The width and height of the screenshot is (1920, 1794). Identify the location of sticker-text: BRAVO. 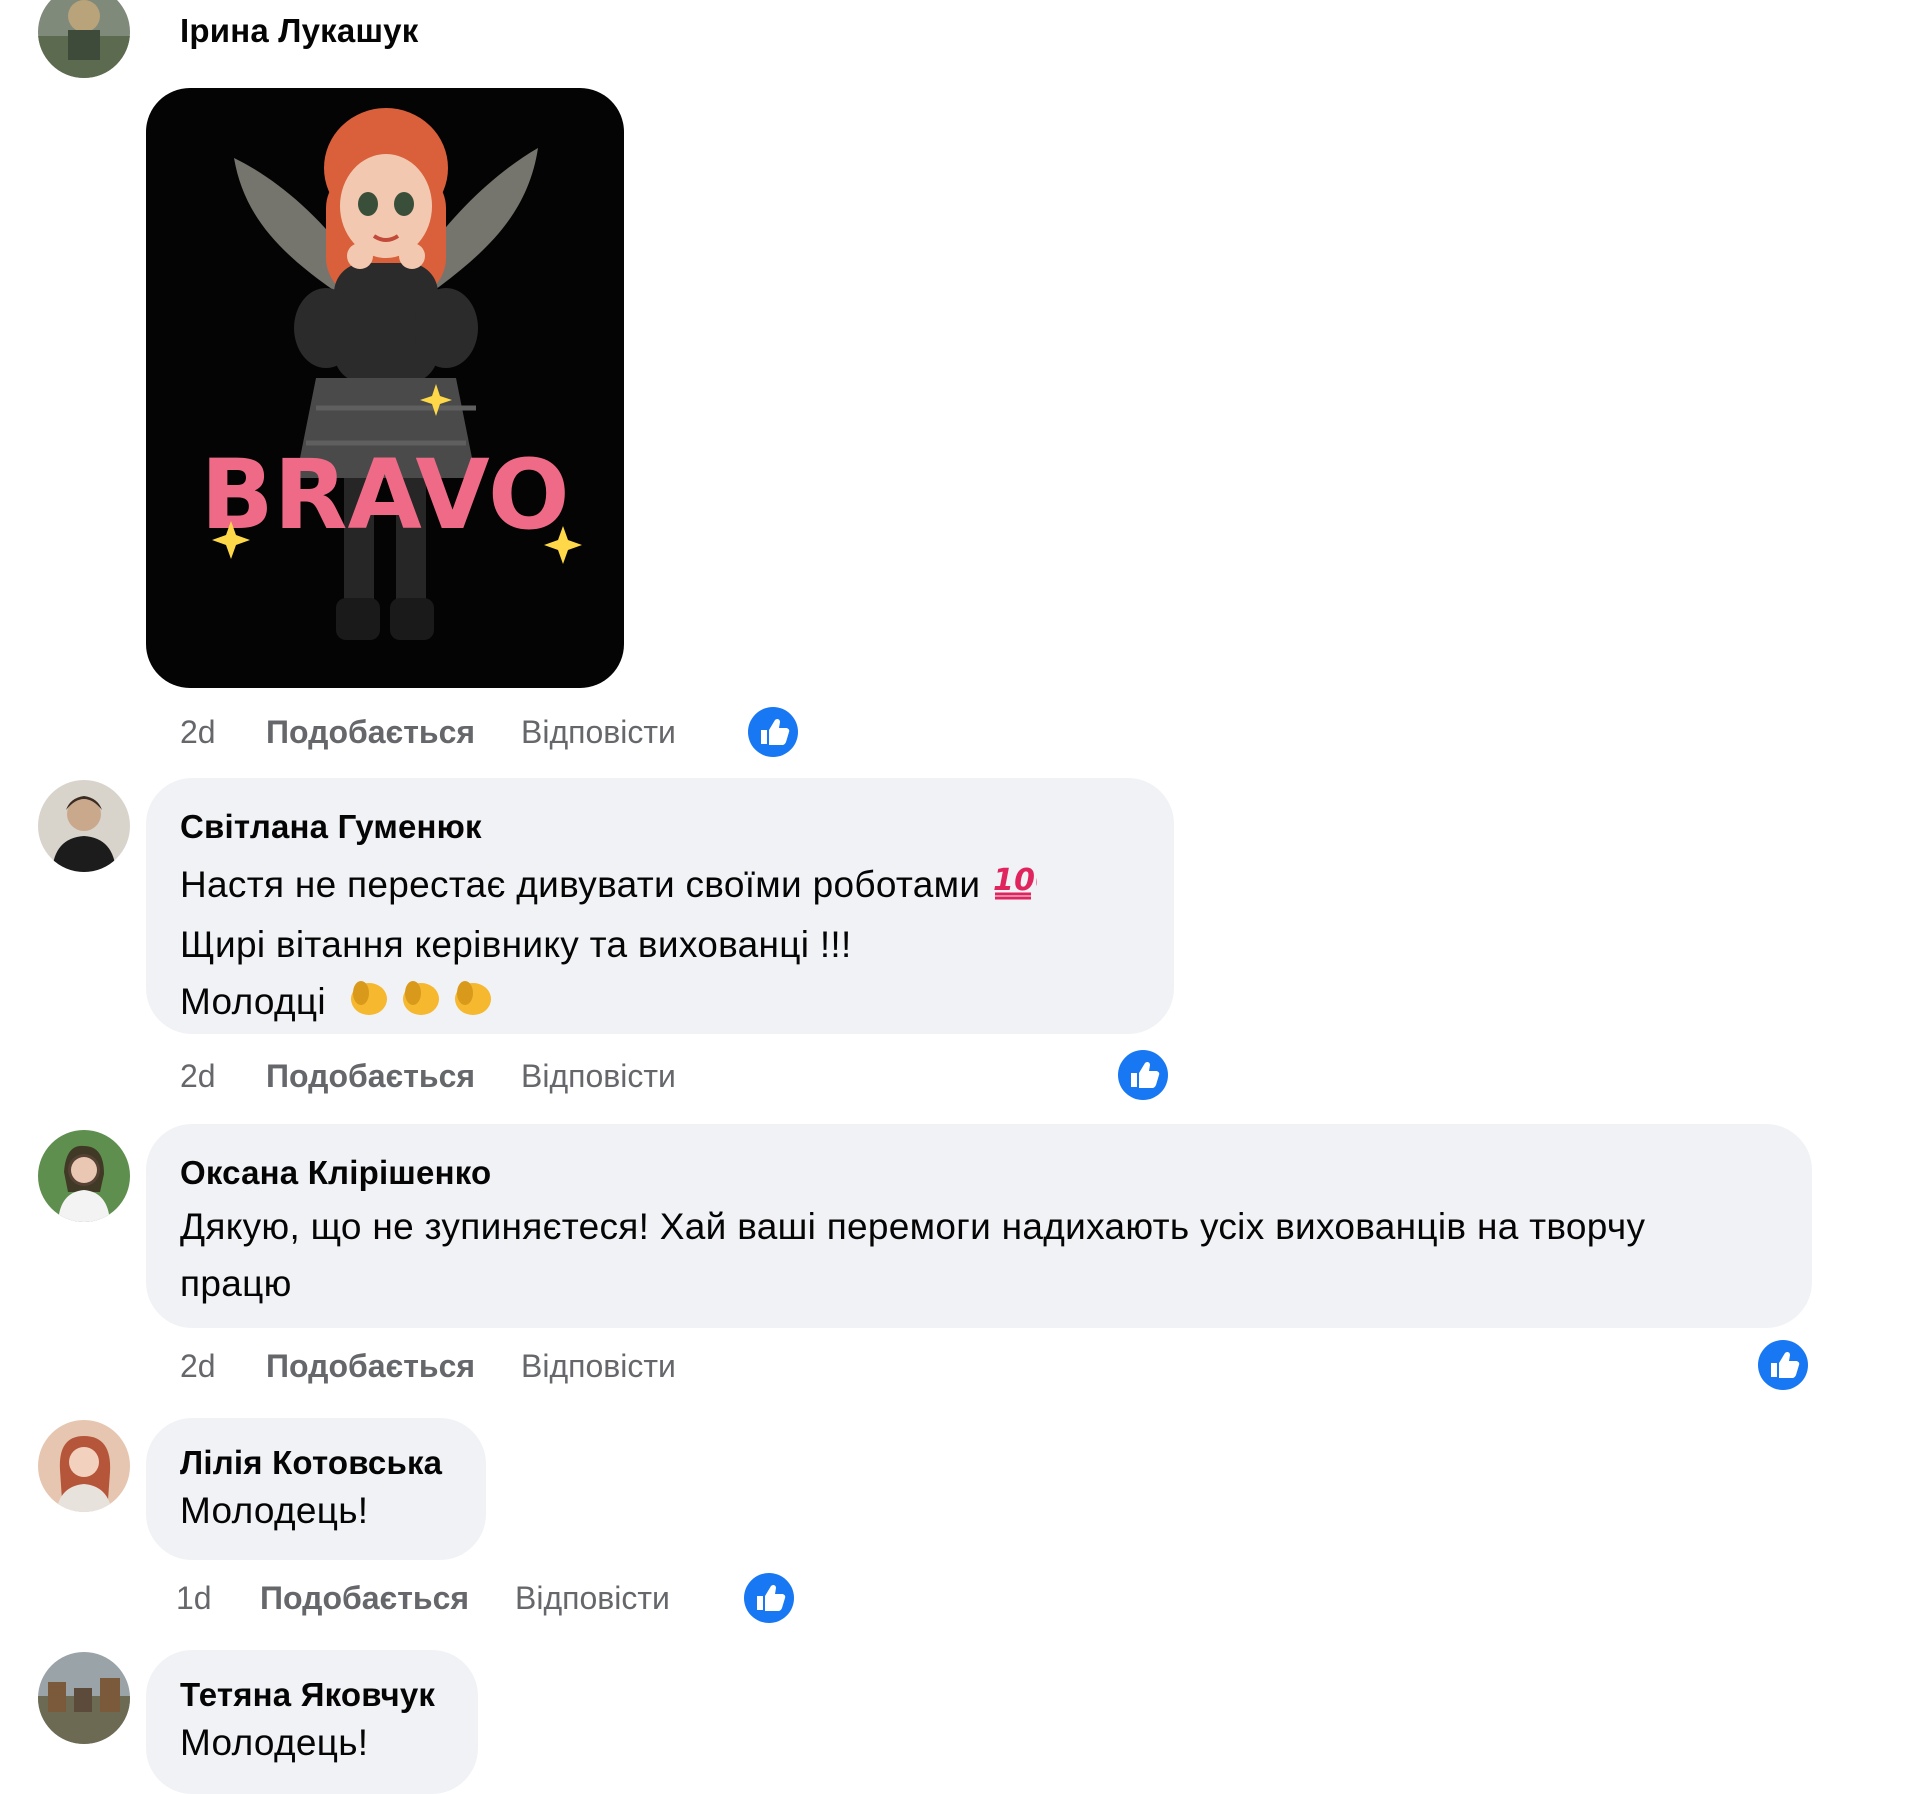
(384, 495).